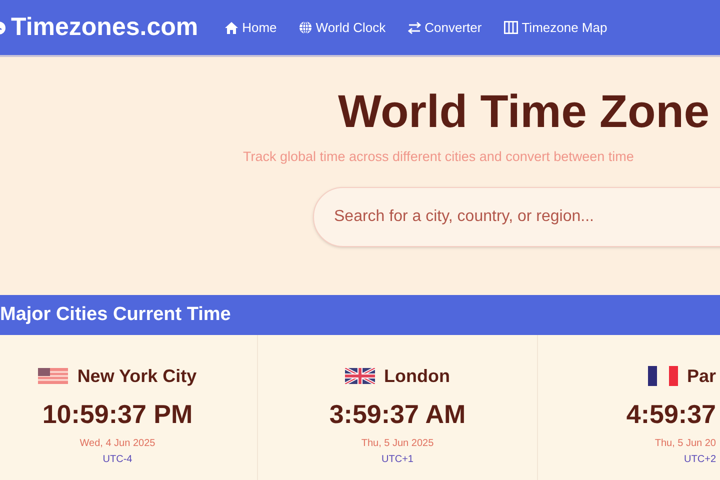 The height and width of the screenshot is (480, 720). What do you see at coordinates (115, 314) in the screenshot?
I see `section-title: Major Cities Current Time` at bounding box center [115, 314].